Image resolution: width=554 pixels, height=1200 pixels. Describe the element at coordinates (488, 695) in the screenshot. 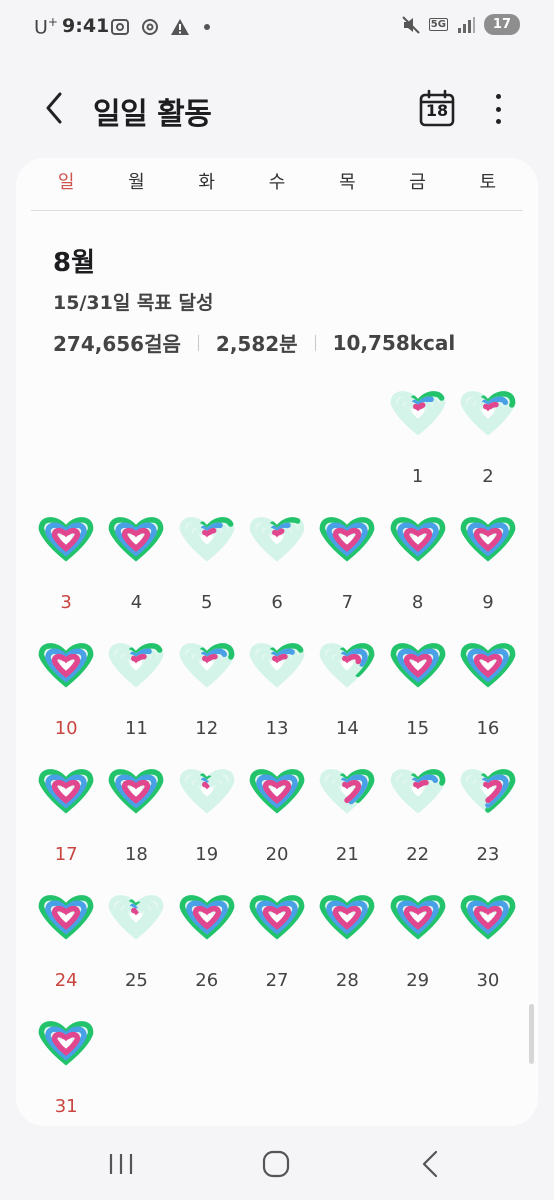

I see `calendar-day: 16` at that location.